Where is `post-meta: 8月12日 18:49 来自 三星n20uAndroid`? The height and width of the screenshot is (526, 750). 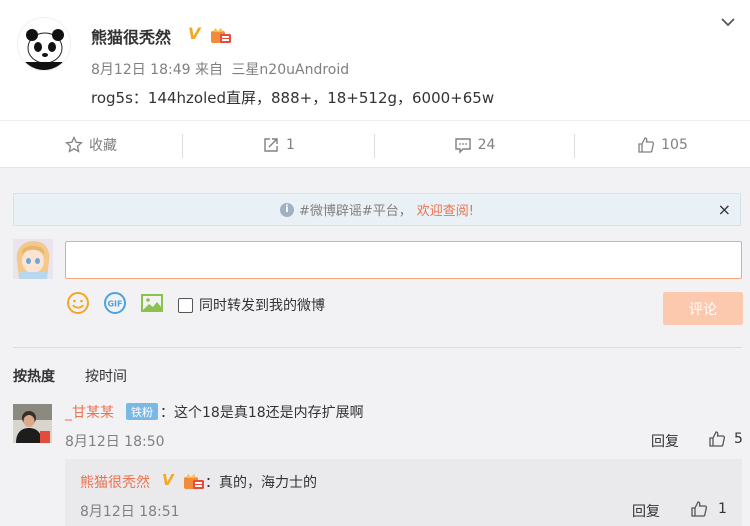 post-meta: 8月12日 18:49 来自 三星n20uAndroid is located at coordinates (220, 69).